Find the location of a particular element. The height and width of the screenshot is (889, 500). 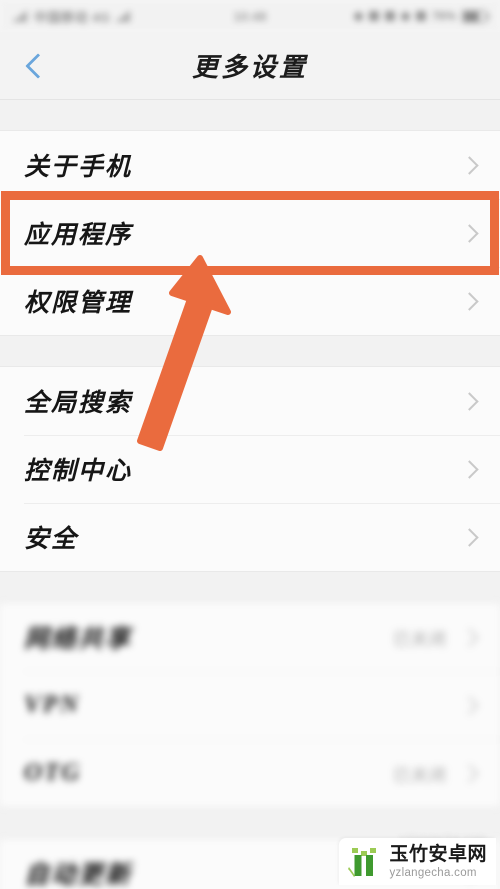

dnd-icon is located at coordinates (389, 16).